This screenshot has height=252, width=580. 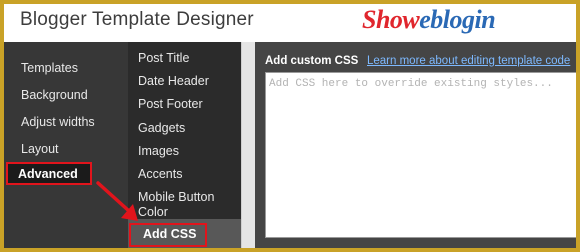 I want to click on custom-css-label: Add custom CSS, so click(x=312, y=61).